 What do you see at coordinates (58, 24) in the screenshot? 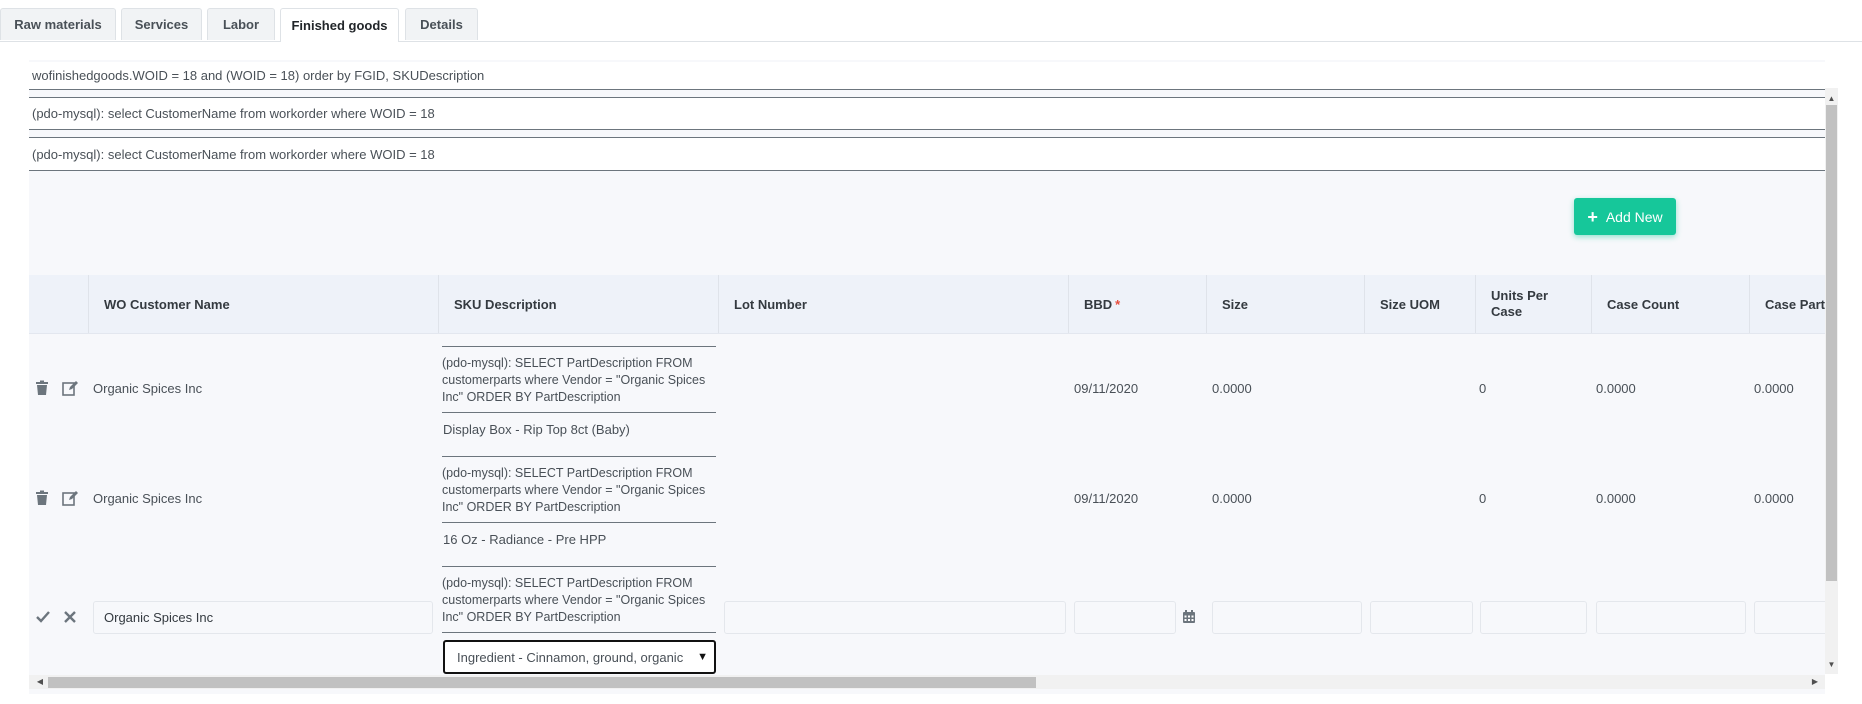
I see `tab-raw-materials: Raw materials` at bounding box center [58, 24].